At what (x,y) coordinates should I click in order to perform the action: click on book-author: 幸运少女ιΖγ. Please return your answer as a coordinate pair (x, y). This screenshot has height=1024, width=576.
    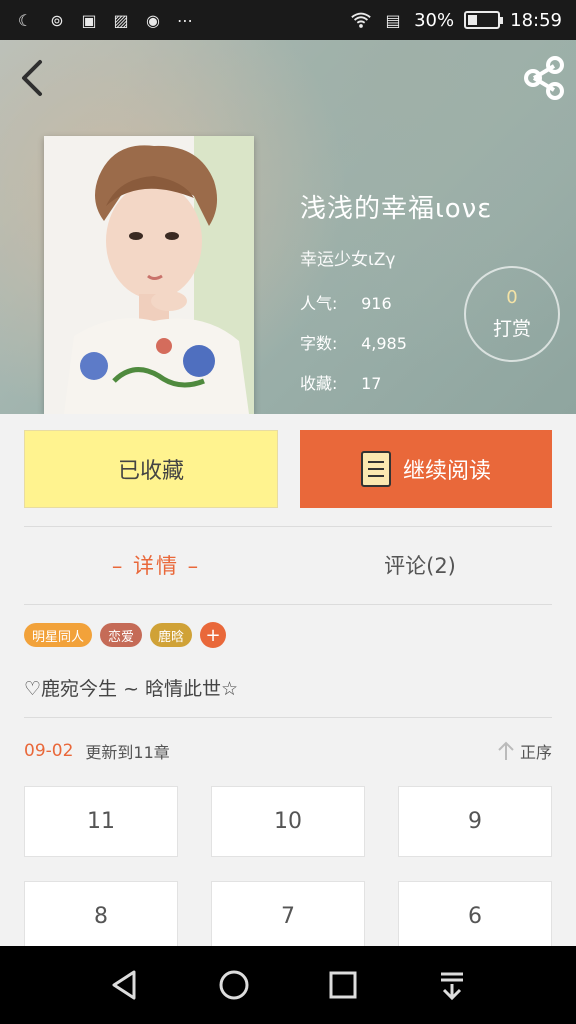
    Looking at the image, I should click on (348, 260).